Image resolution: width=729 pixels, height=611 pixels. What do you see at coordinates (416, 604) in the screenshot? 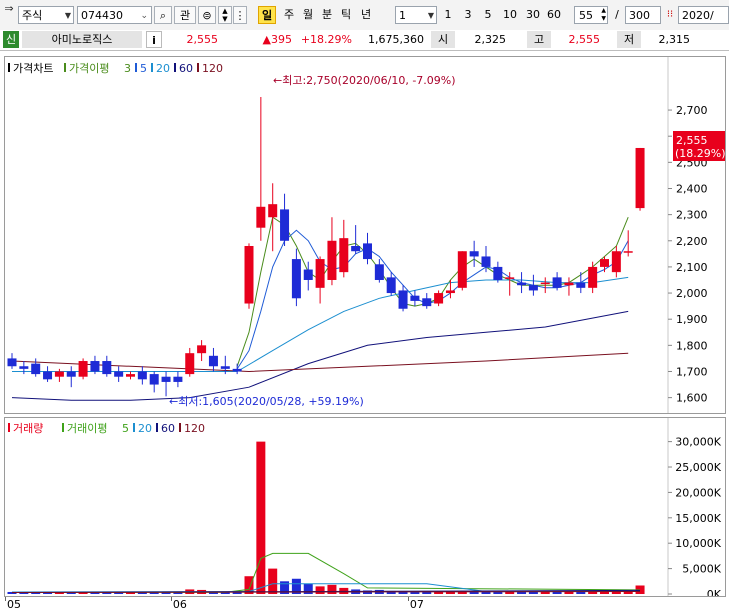
I see `date-tick-label: 07` at bounding box center [416, 604].